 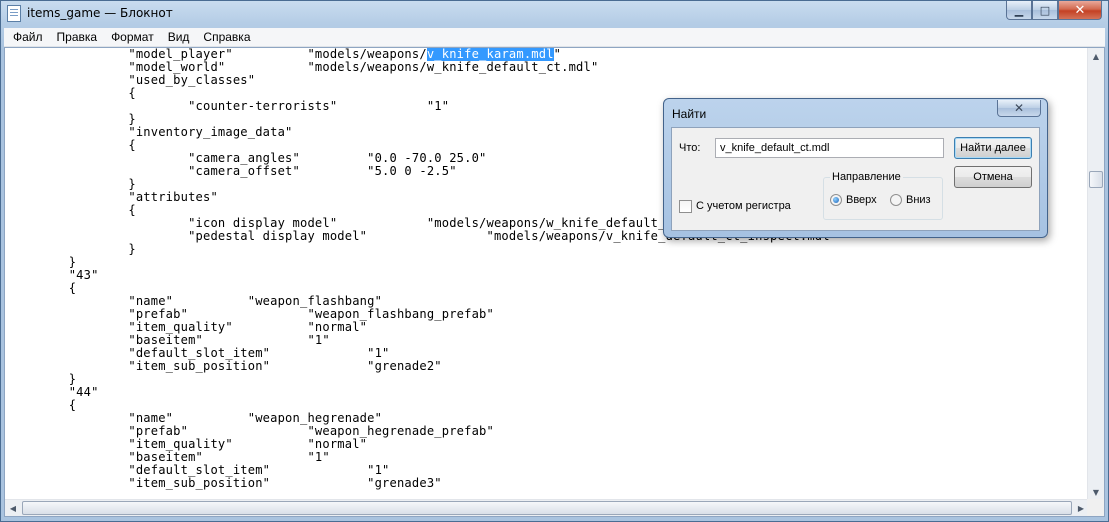 What do you see at coordinates (233, 171) in the screenshot?
I see `line-text: "camera_offset" "5.0 0 -2.5"` at bounding box center [233, 171].